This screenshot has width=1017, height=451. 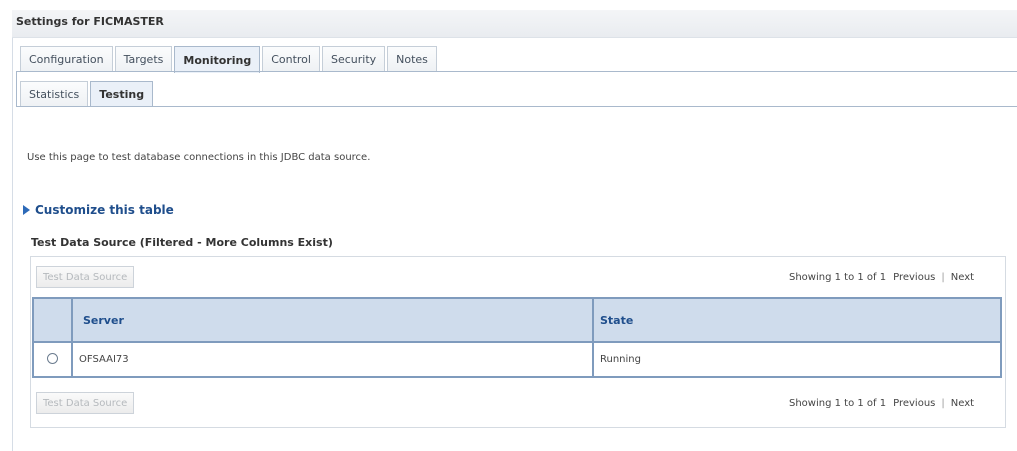 I want to click on pager-top: Showing 1 to 1 of 1 Previous | Next, so click(x=881, y=277).